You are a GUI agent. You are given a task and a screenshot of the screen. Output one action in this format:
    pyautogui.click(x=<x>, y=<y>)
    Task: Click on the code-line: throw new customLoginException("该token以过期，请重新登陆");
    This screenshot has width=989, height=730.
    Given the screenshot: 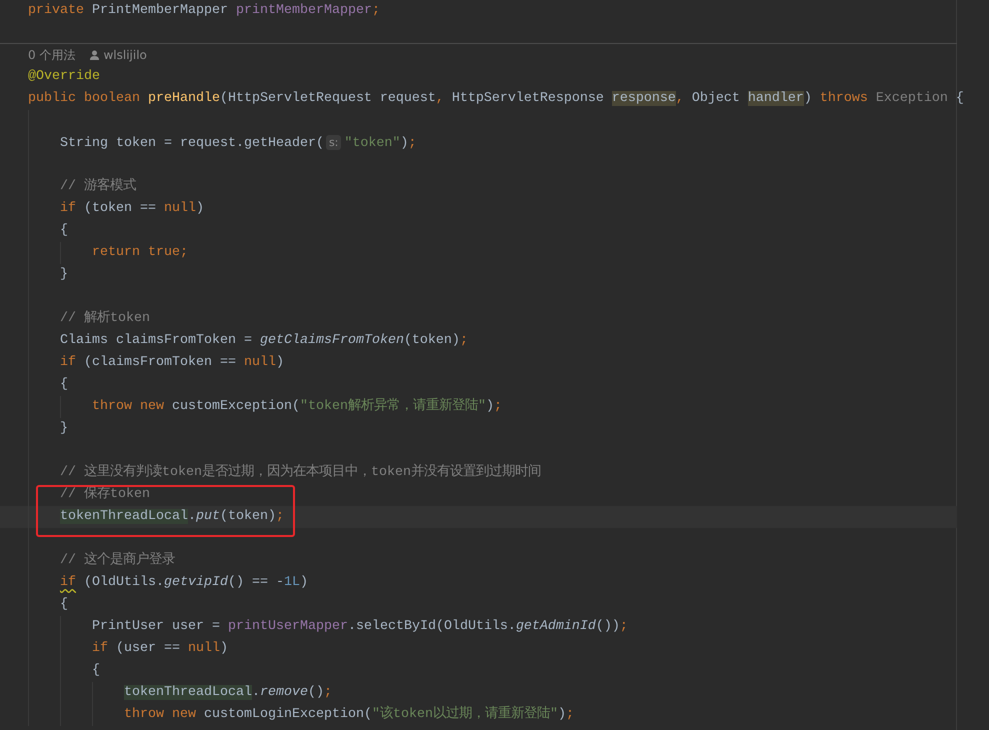 What is the action you would take?
    pyautogui.click(x=349, y=714)
    